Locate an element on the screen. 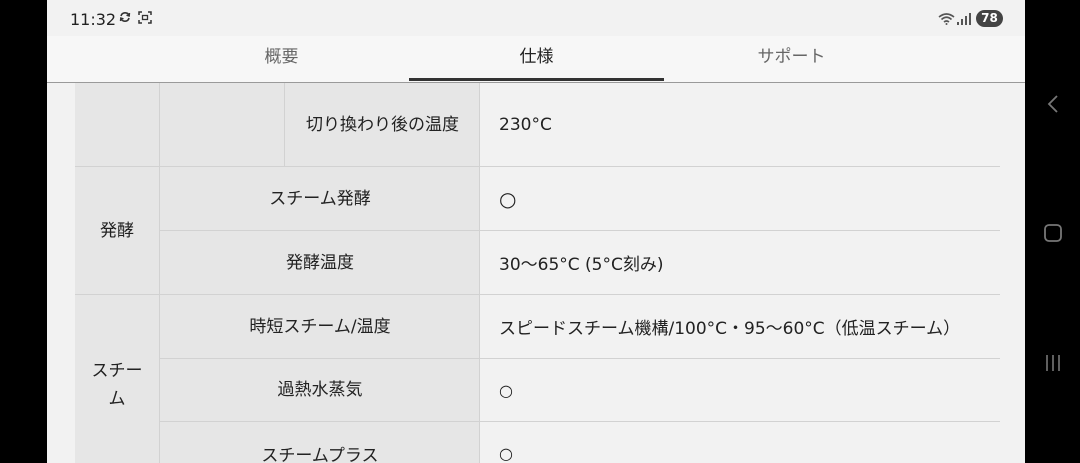 Image resolution: width=1080 pixels, height=463 pixels. category-fermentation: 発酵 is located at coordinates (117, 231).